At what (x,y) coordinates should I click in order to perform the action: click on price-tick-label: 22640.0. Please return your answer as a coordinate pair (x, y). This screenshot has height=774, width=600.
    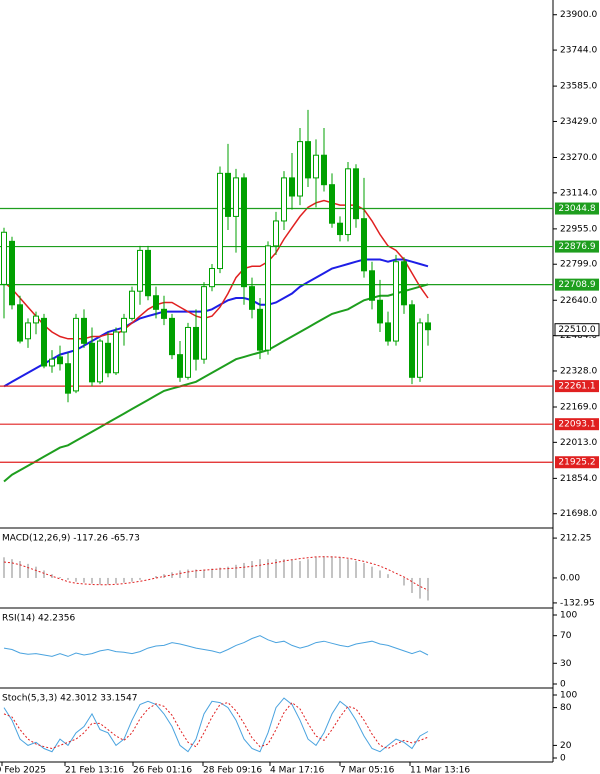
    Looking at the image, I should click on (578, 301).